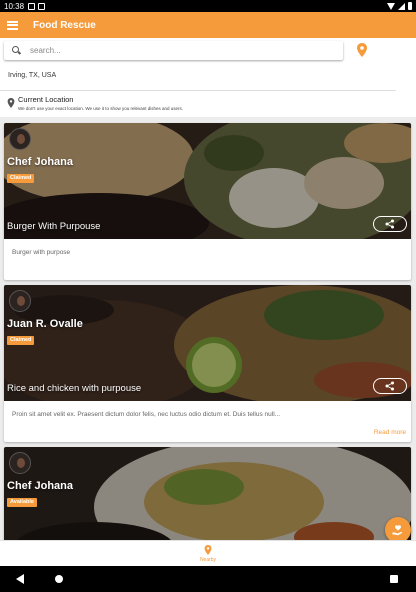 The width and height of the screenshot is (416, 592). I want to click on status-system-icons, so click(399, 6).